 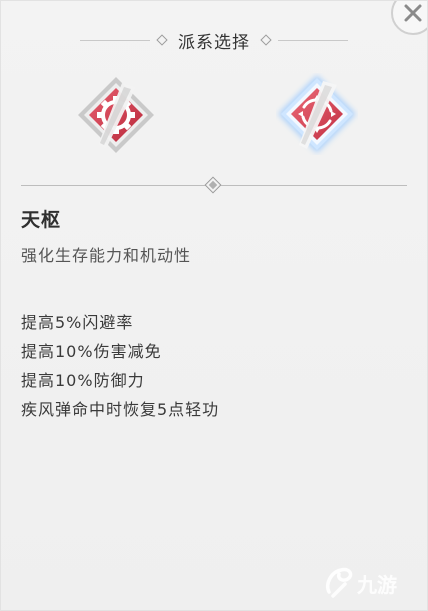 I want to click on faction-name: 天枢, so click(x=41, y=220).